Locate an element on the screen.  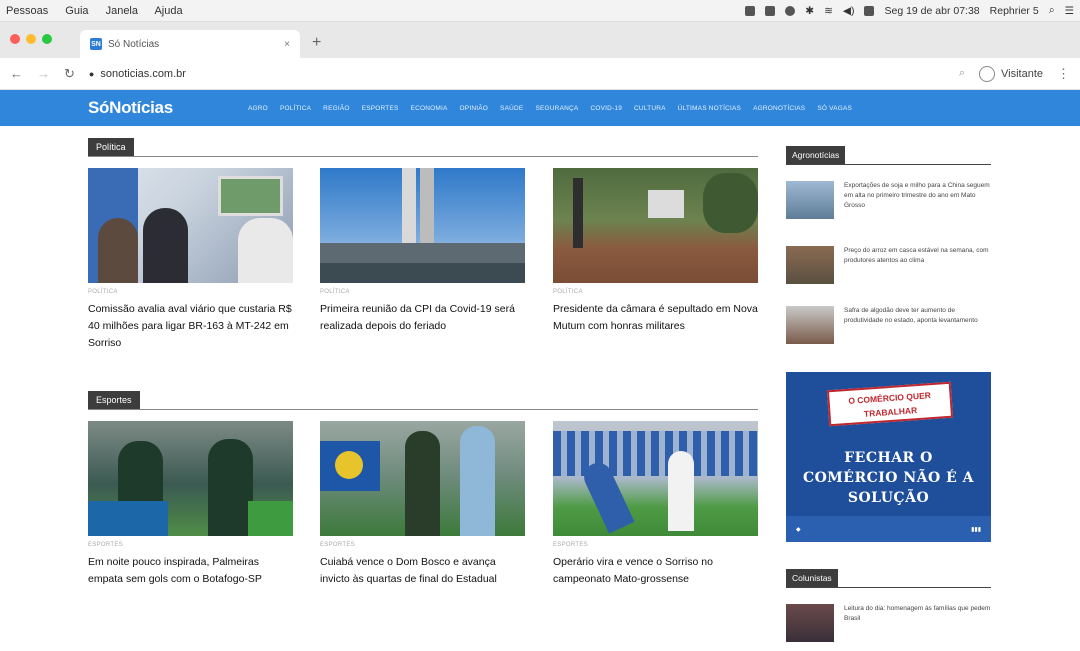
browser-tab: SN Só Notícias × is located at coordinates (190, 44).